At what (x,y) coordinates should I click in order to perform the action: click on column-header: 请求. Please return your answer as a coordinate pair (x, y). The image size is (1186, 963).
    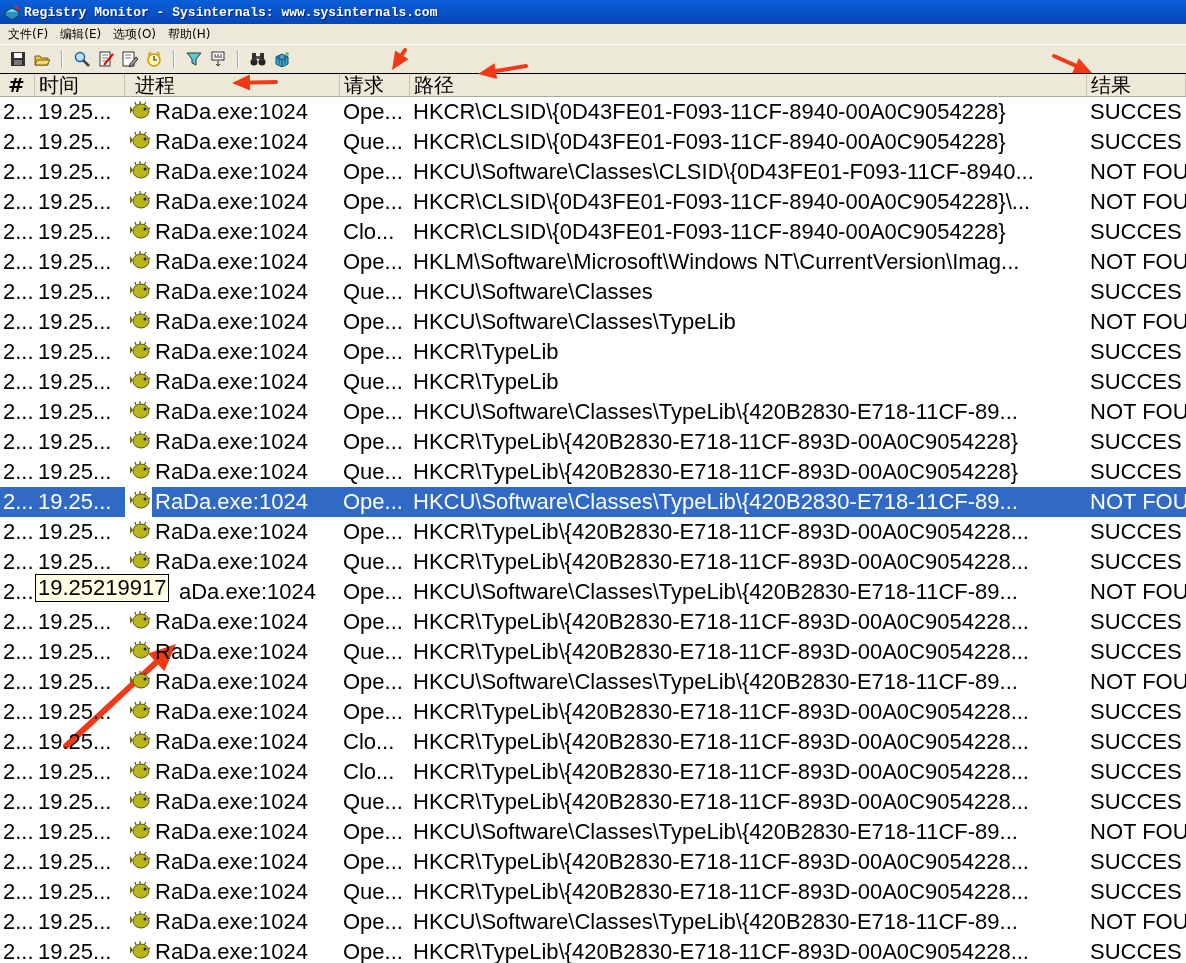
    Looking at the image, I should click on (375, 85).